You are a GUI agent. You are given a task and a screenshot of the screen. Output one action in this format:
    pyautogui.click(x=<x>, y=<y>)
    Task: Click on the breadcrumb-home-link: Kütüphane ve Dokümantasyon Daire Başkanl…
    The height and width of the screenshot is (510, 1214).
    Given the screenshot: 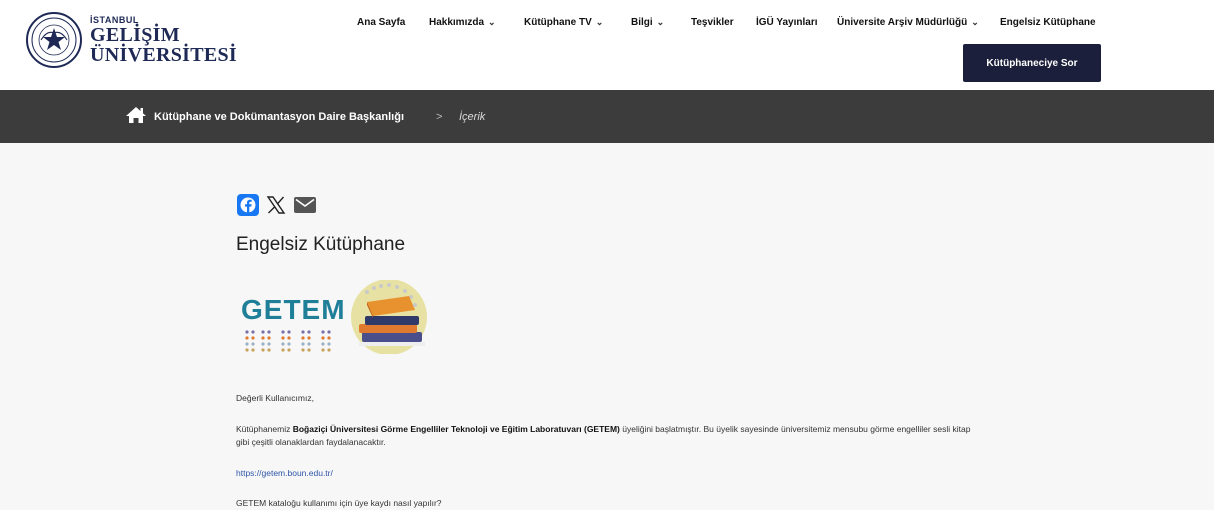 What is the action you would take?
    pyautogui.click(x=279, y=117)
    